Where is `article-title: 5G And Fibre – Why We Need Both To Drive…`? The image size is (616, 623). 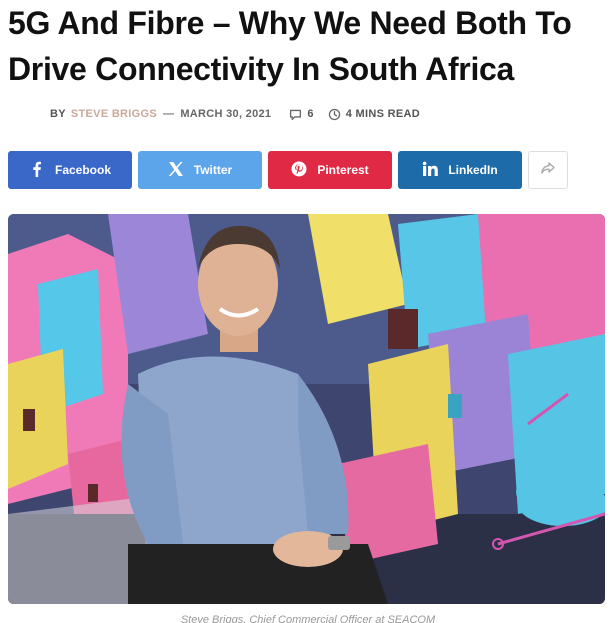 article-title: 5G And Fibre – Why We Need Both To Drive… is located at coordinates (290, 46).